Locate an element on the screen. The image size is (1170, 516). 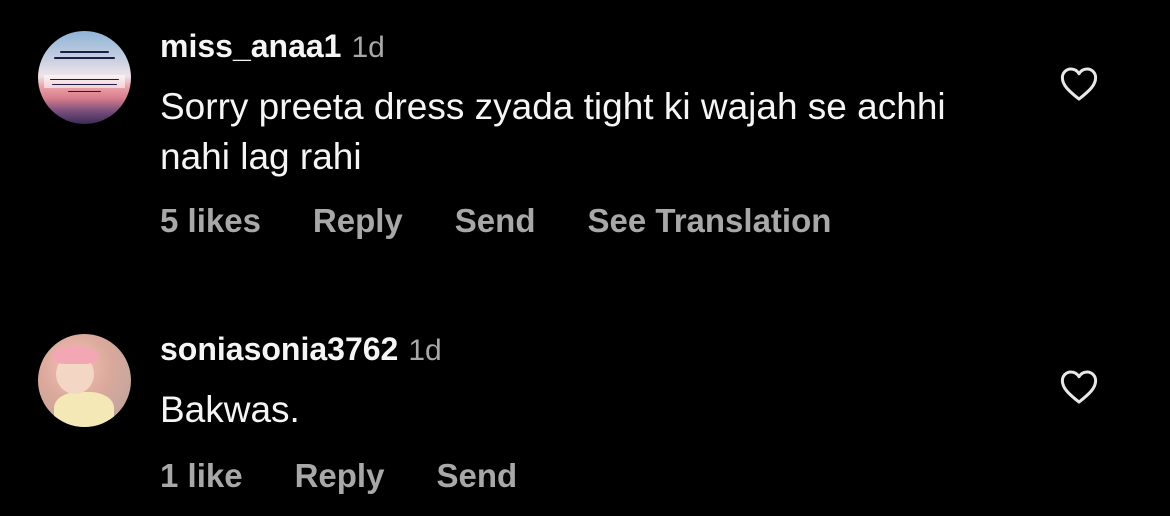
avatar-hat is located at coordinates (75, 355).